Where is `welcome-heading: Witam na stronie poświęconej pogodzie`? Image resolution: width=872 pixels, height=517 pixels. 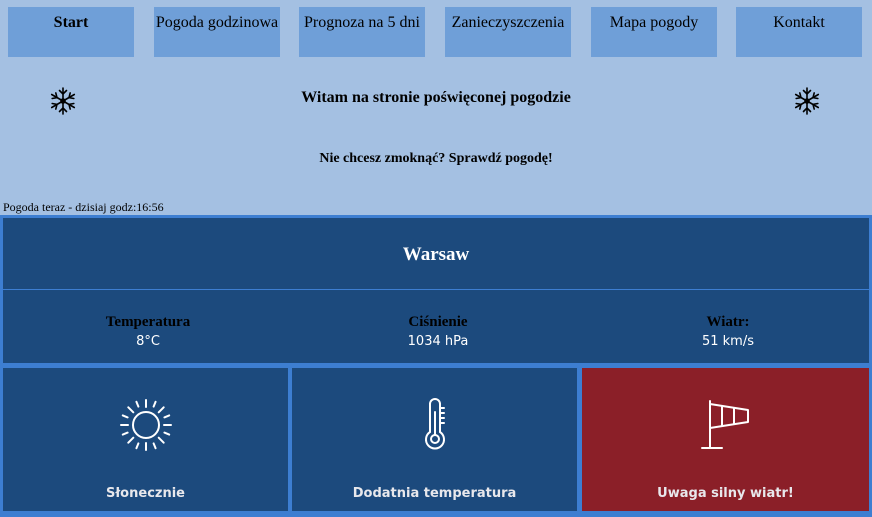 welcome-heading: Witam na stronie poświęconej pogodzie is located at coordinates (436, 97).